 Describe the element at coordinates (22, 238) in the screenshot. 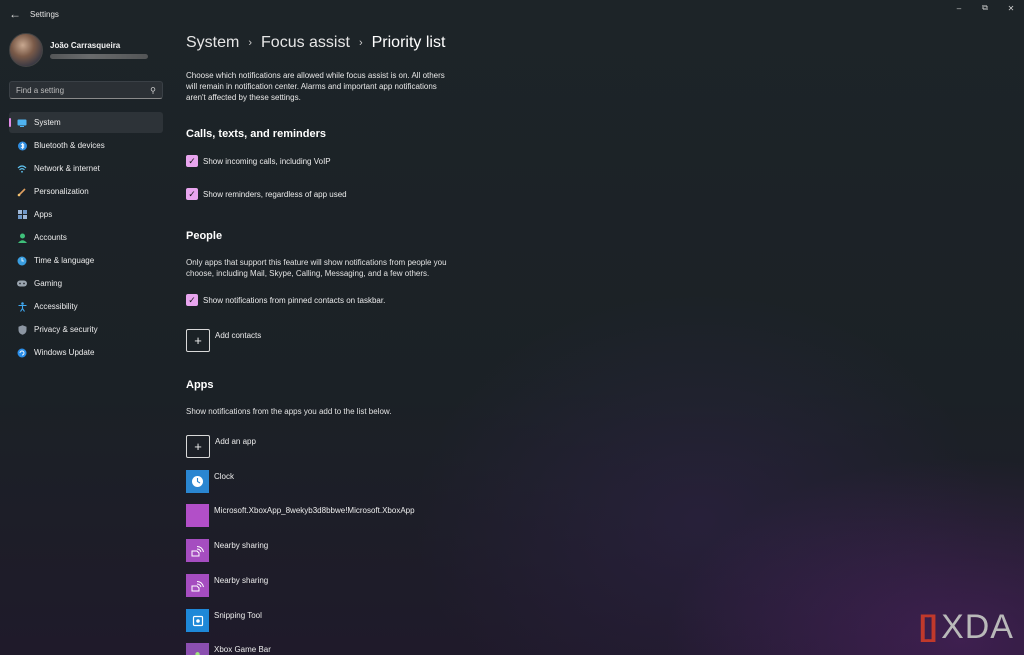

I see `person-icon` at that location.